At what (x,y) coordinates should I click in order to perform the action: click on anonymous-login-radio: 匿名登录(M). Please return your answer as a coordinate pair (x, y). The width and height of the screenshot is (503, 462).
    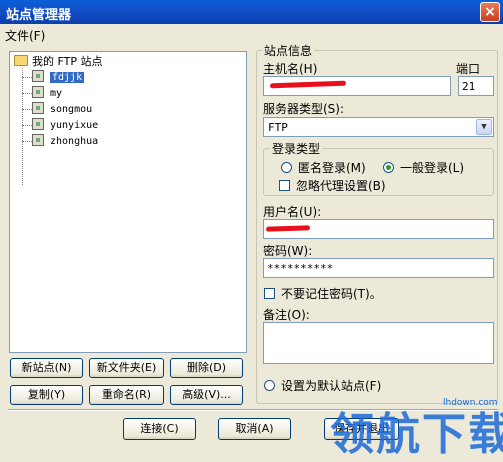
    Looking at the image, I should click on (323, 167).